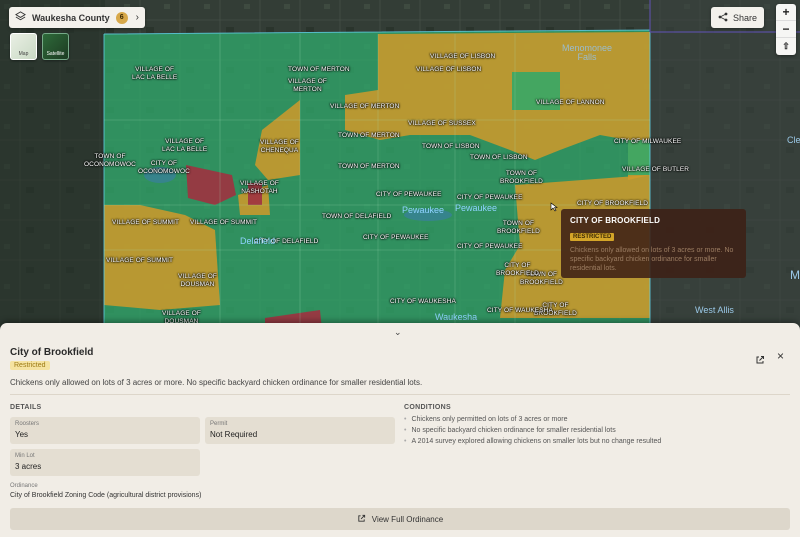  What do you see at coordinates (258, 241) in the screenshot?
I see `city-label: Delafield` at bounding box center [258, 241].